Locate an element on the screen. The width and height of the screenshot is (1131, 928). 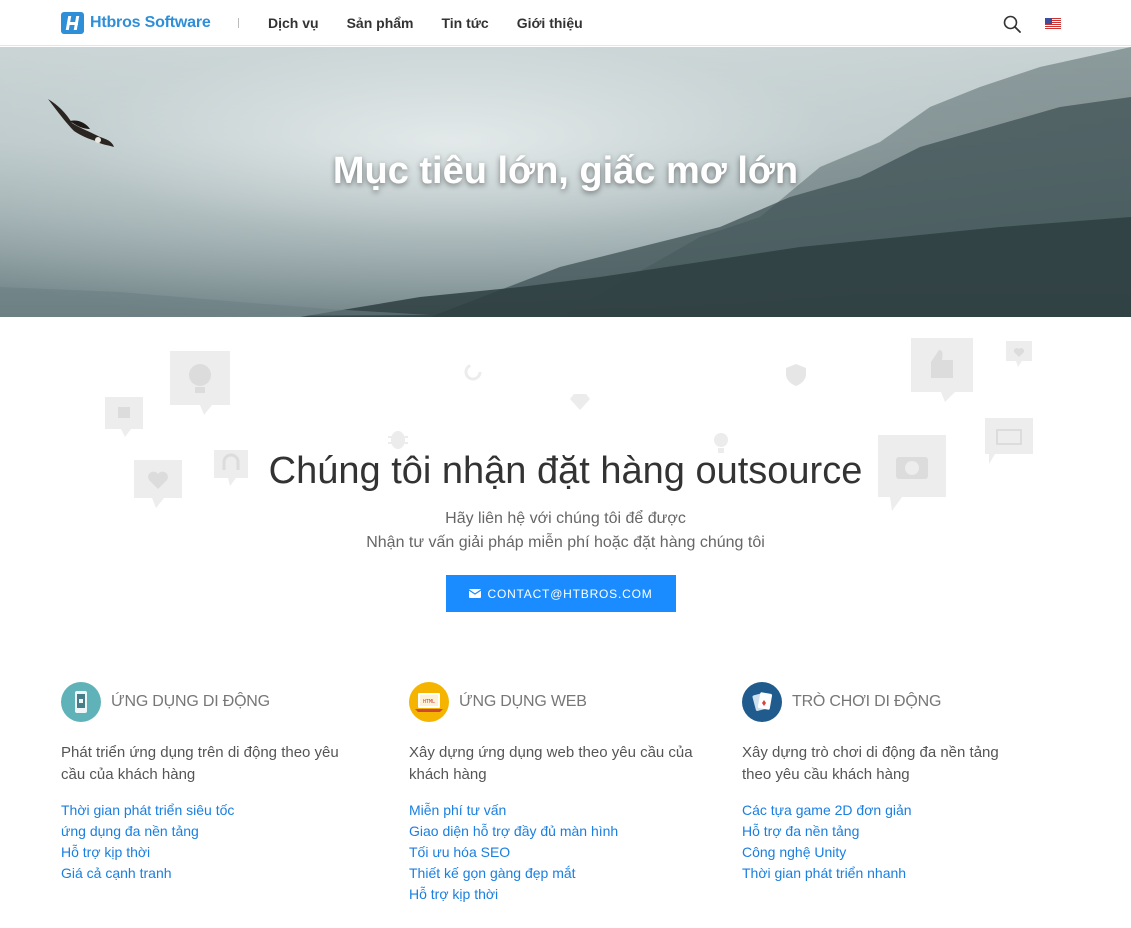
nav-item-news: Tin tức is located at coordinates (464, 23).